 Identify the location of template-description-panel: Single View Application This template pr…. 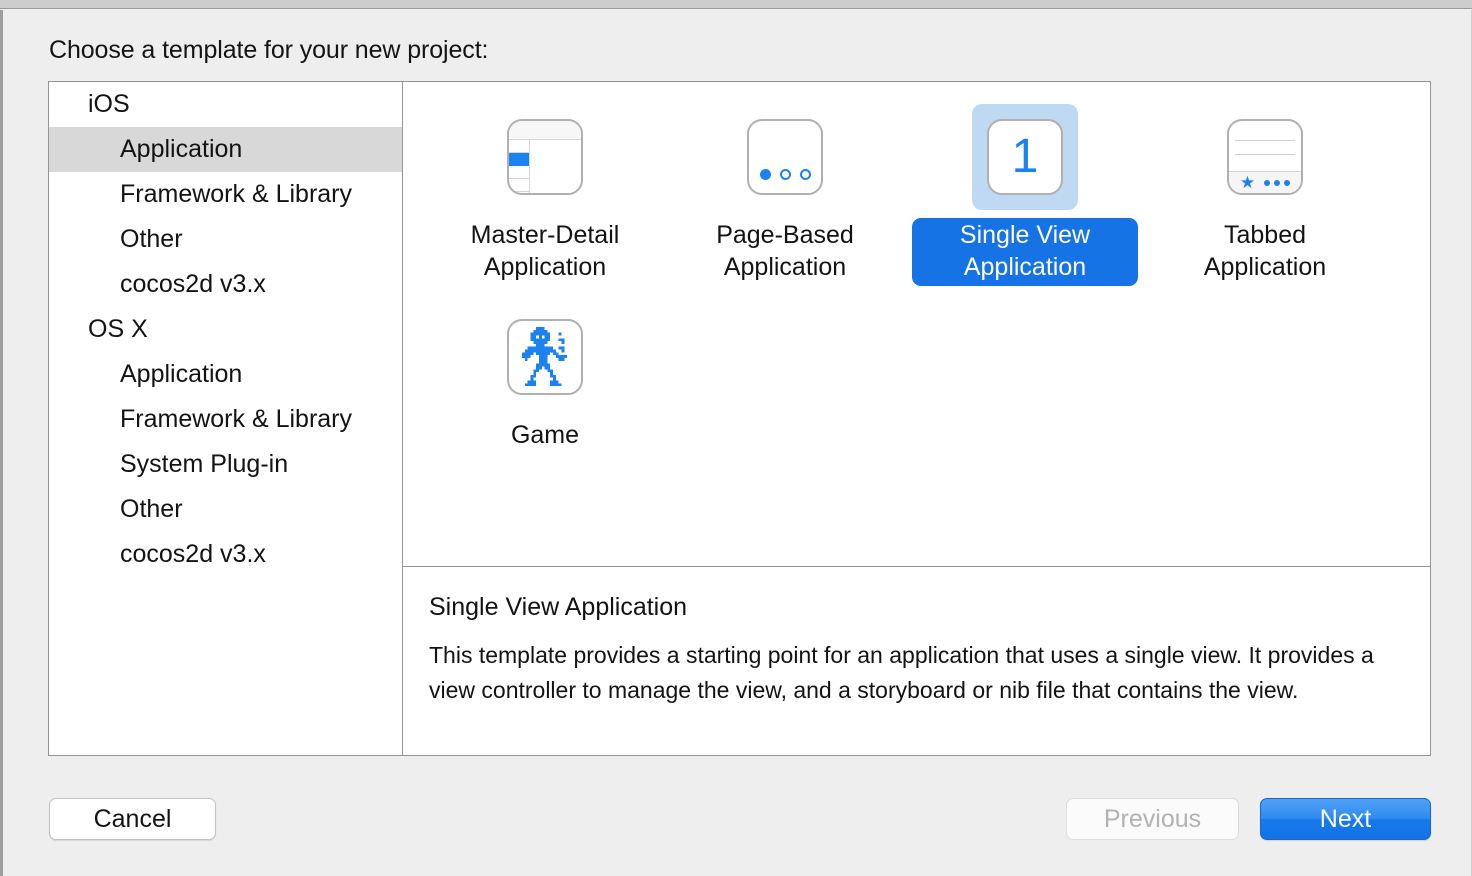
(916, 661).